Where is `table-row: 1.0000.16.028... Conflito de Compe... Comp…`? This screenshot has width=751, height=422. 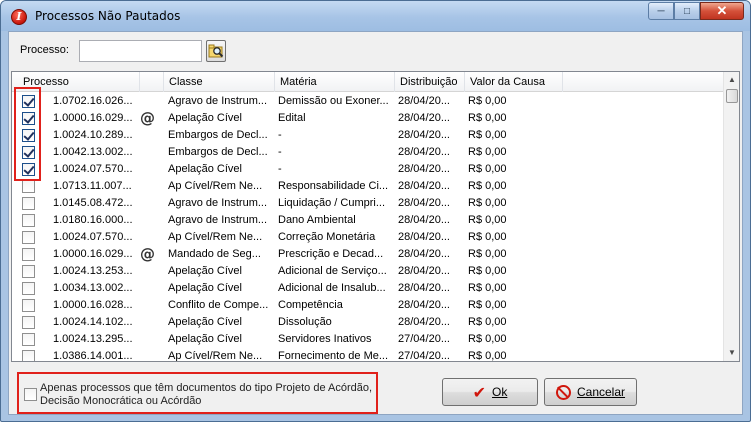
table-row: 1.0000.16.028... Conflito de Compe... Comp… is located at coordinates (368, 305).